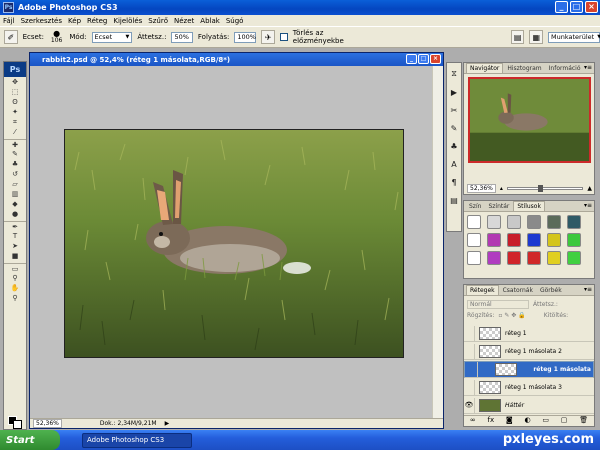 This screenshot has height=450, width=600. Describe the element at coordinates (524, 68) in the screenshot. I see `tab-histogram: Hisztogram` at that location.